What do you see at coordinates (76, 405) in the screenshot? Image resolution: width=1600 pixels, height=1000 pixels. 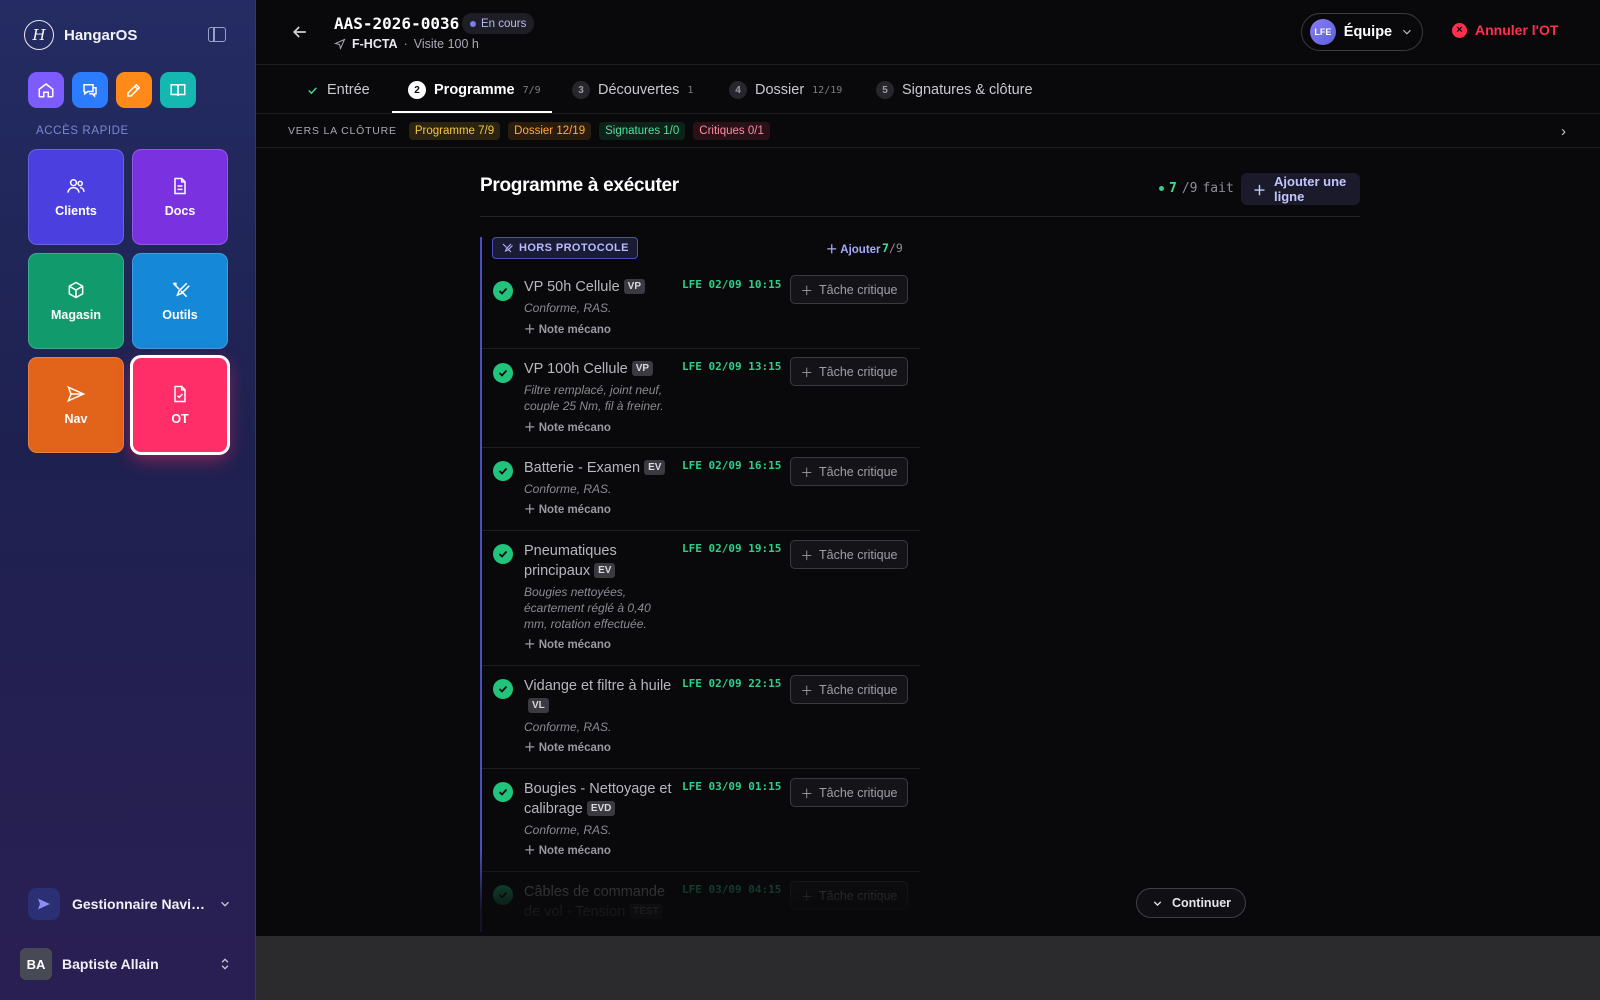 I see `tile-nav: Nav` at bounding box center [76, 405].